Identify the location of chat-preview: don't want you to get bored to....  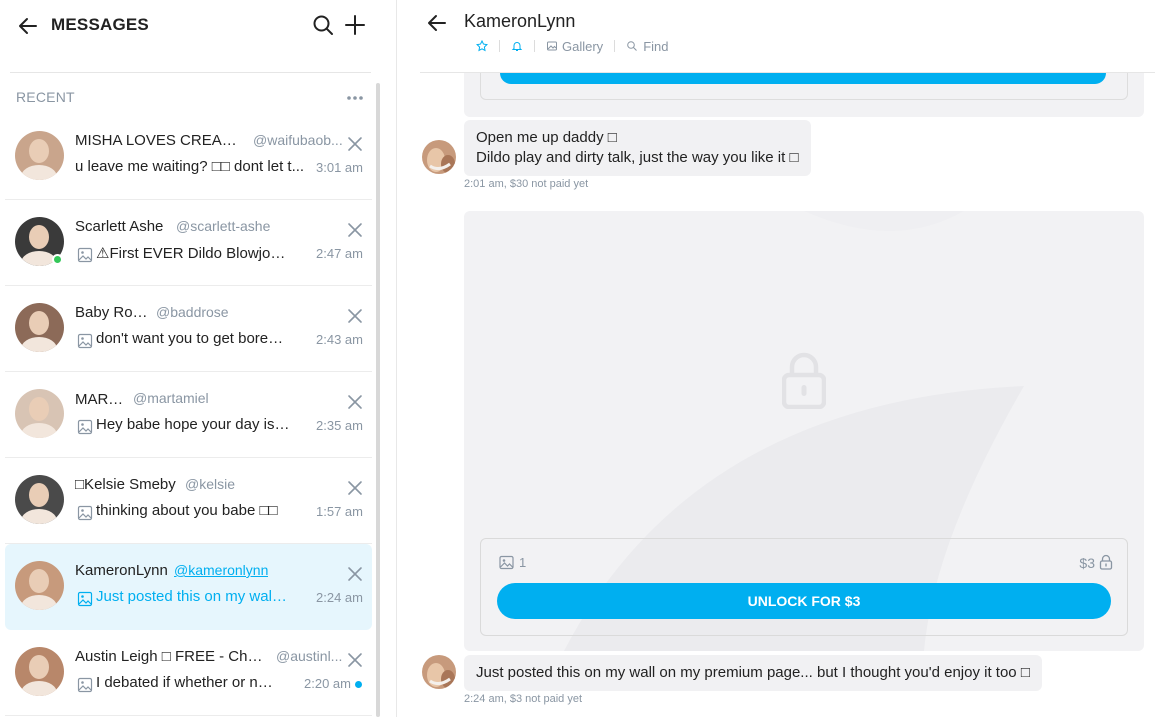
(193, 338).